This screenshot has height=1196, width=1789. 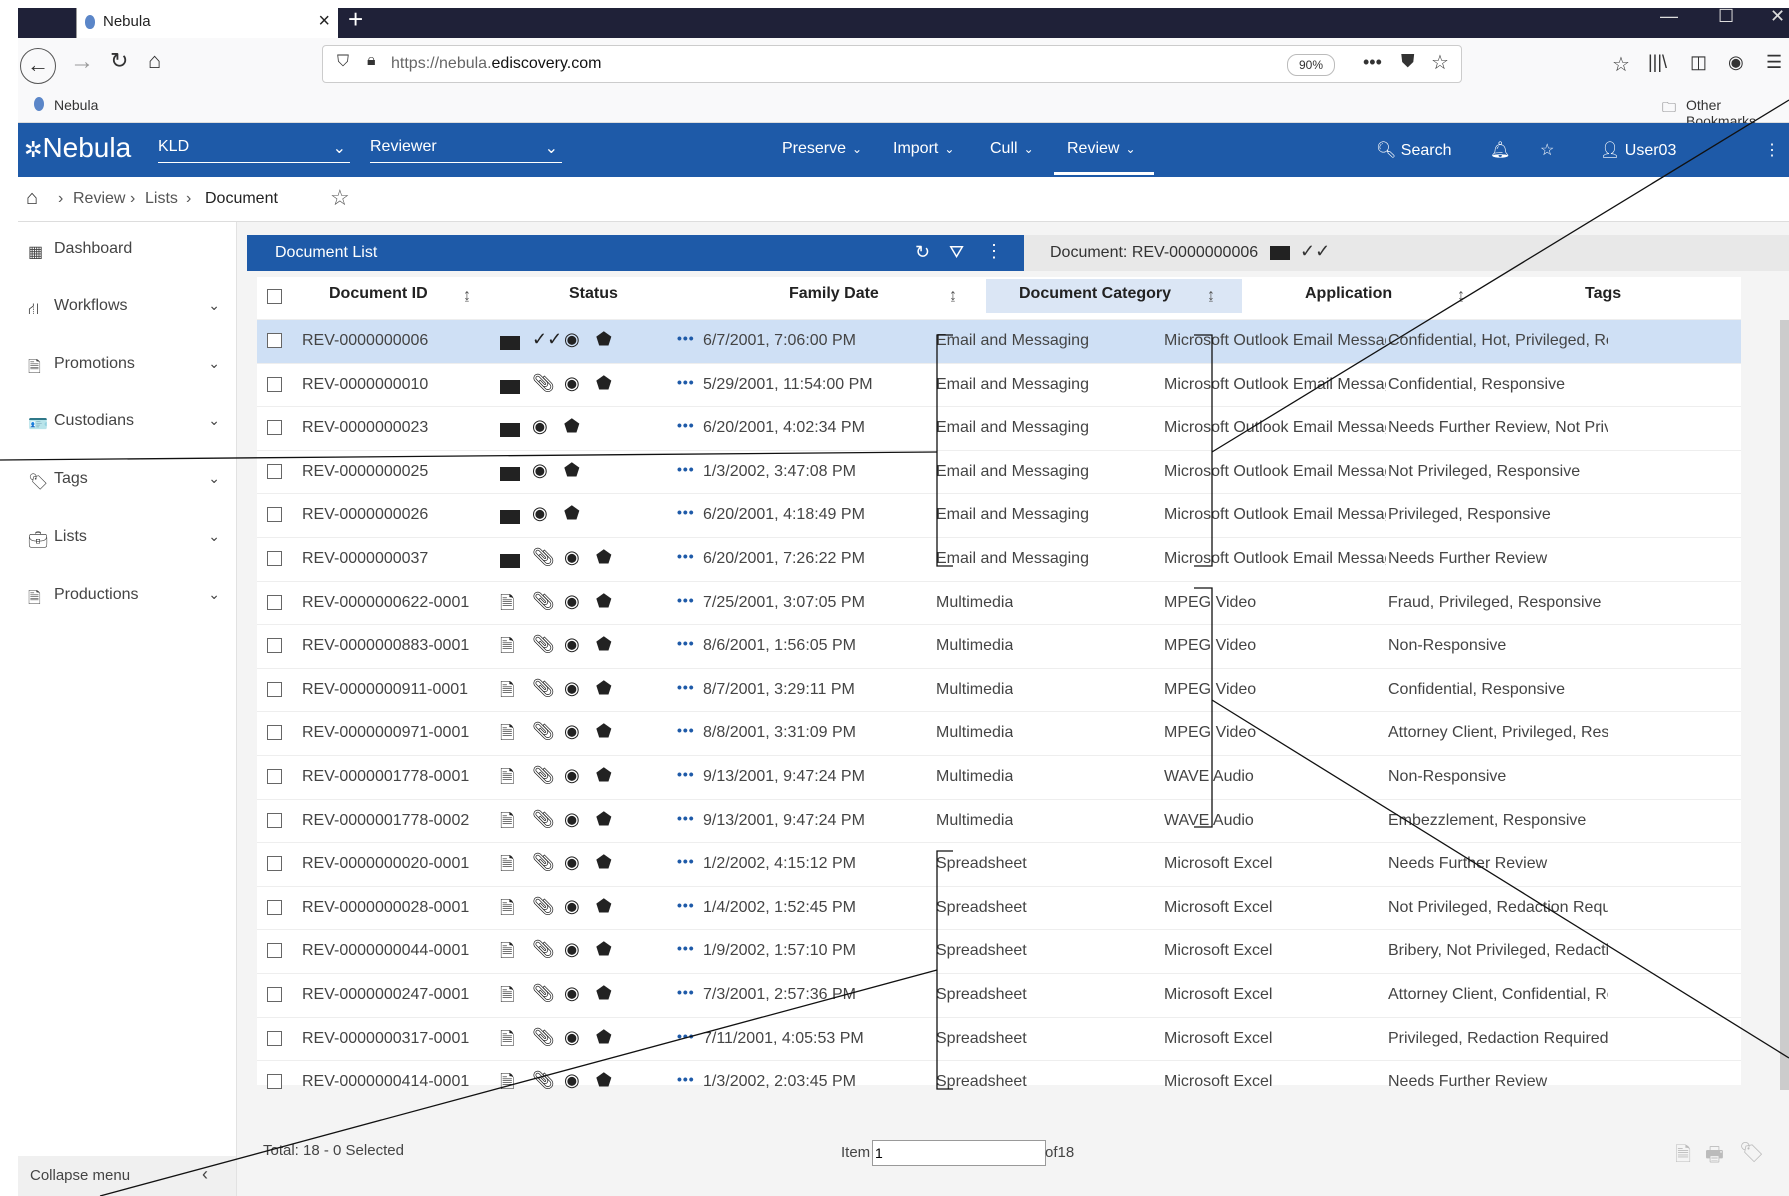 What do you see at coordinates (127, 1176) in the screenshot?
I see `collapse-menu-button: Collapse menu ‹` at bounding box center [127, 1176].